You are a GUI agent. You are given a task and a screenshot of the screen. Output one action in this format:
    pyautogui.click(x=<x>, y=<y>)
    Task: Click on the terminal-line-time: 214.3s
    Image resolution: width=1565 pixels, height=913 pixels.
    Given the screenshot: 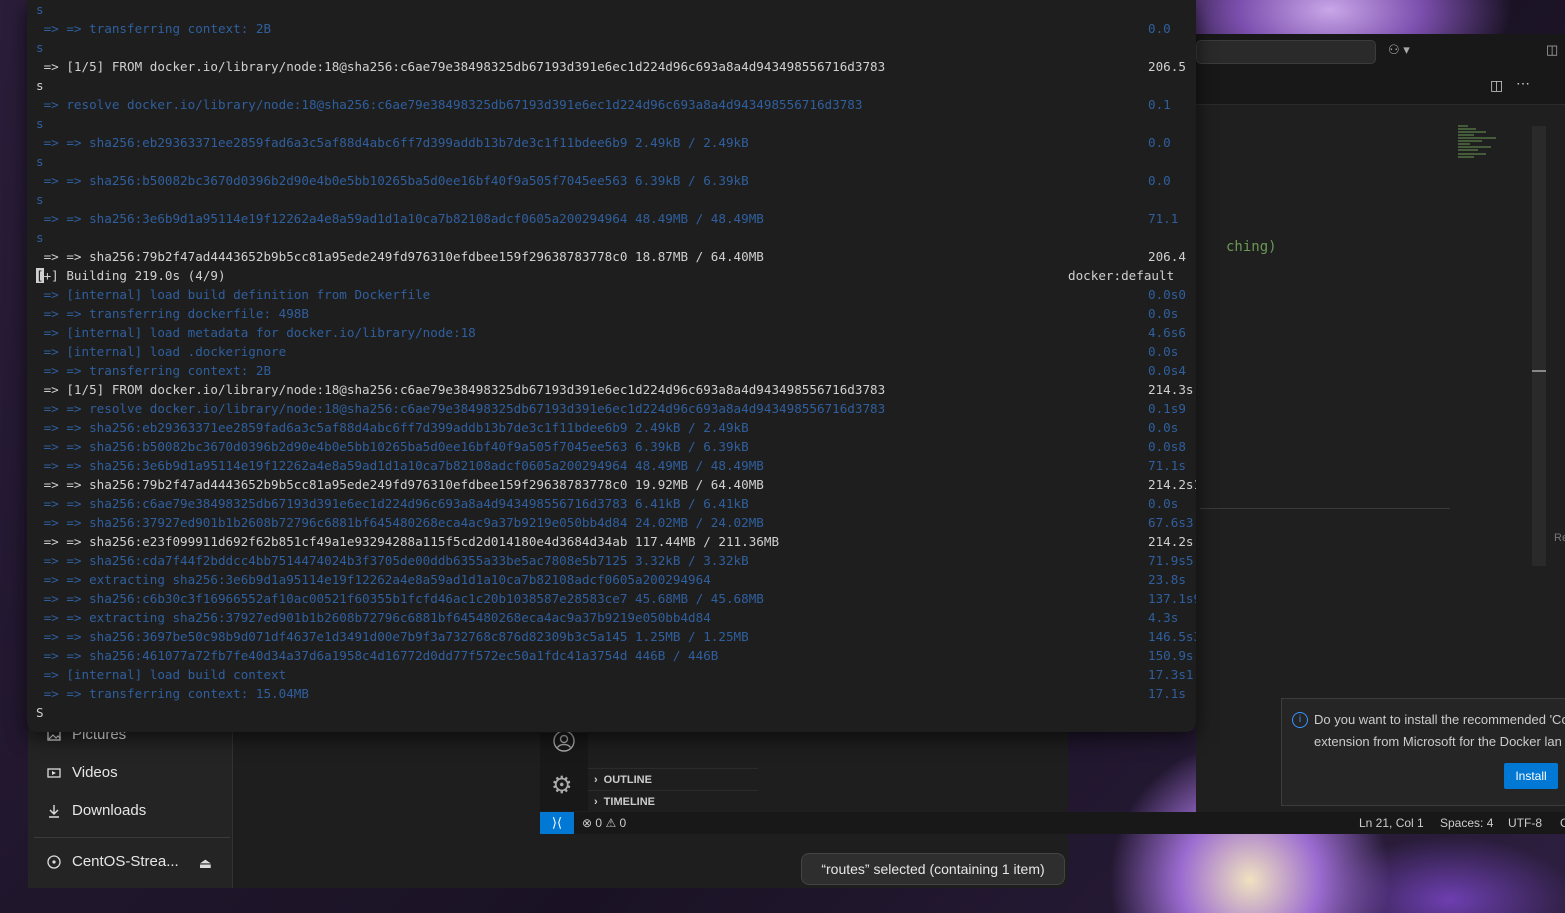 What is the action you would take?
    pyautogui.click(x=1171, y=389)
    